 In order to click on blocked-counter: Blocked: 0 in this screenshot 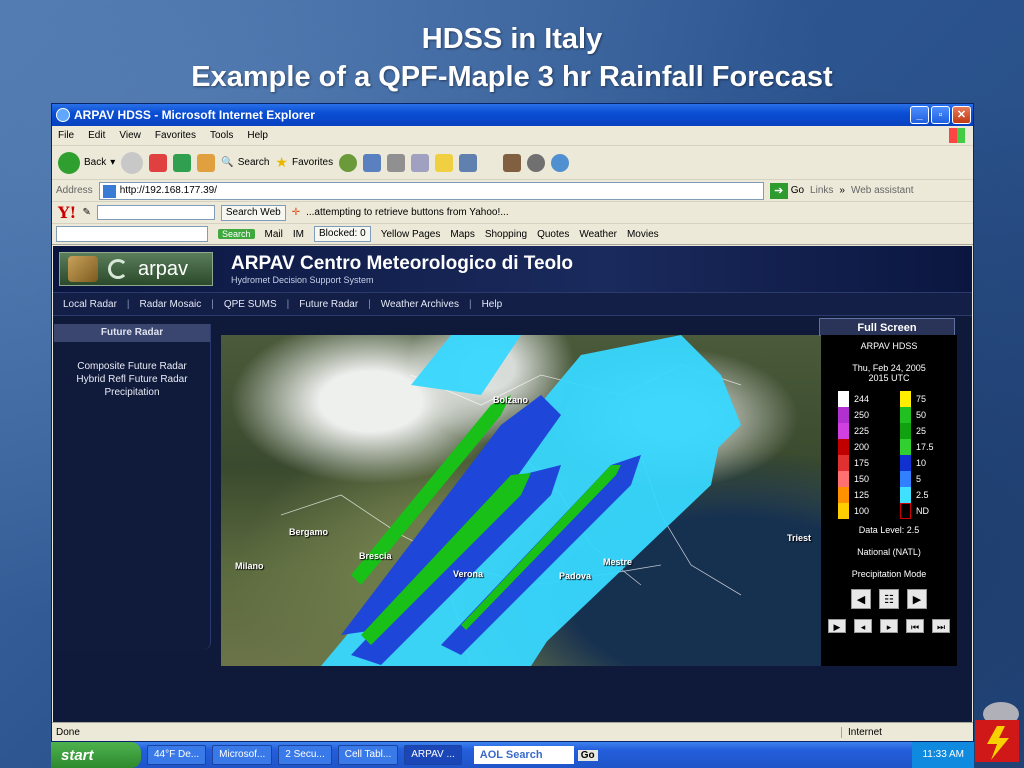, I will do `click(342, 234)`.